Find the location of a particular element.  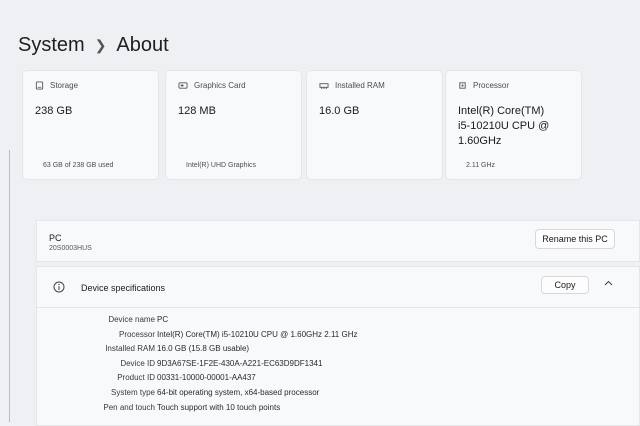

device-specifications-header: Device specifications Copy is located at coordinates (338, 287).